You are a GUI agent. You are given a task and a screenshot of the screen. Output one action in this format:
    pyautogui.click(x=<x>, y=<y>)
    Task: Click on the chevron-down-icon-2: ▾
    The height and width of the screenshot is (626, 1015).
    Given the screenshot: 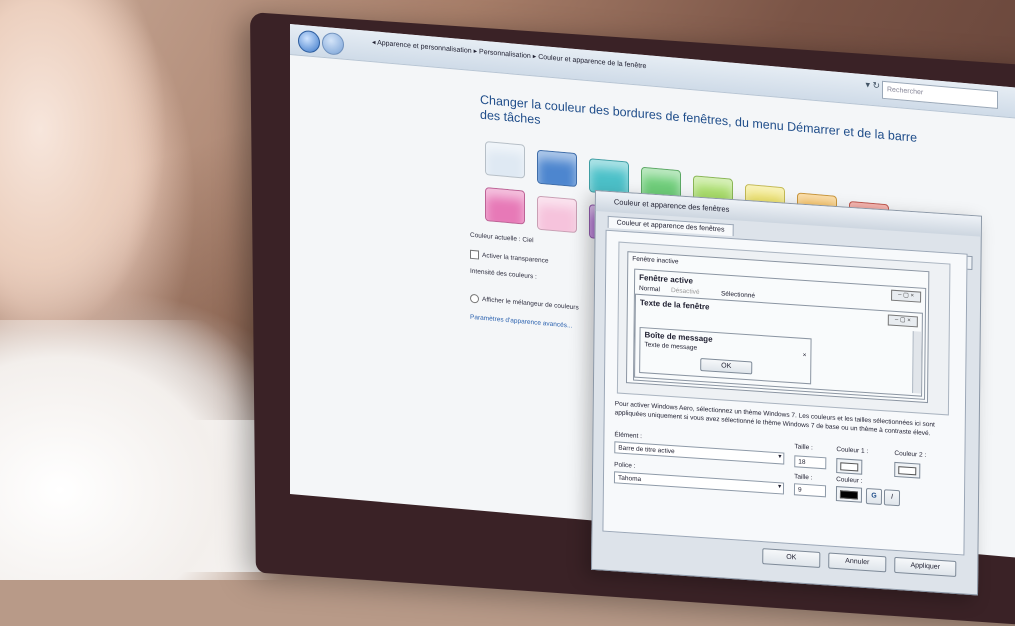 What is the action you would take?
    pyautogui.click(x=779, y=486)
    